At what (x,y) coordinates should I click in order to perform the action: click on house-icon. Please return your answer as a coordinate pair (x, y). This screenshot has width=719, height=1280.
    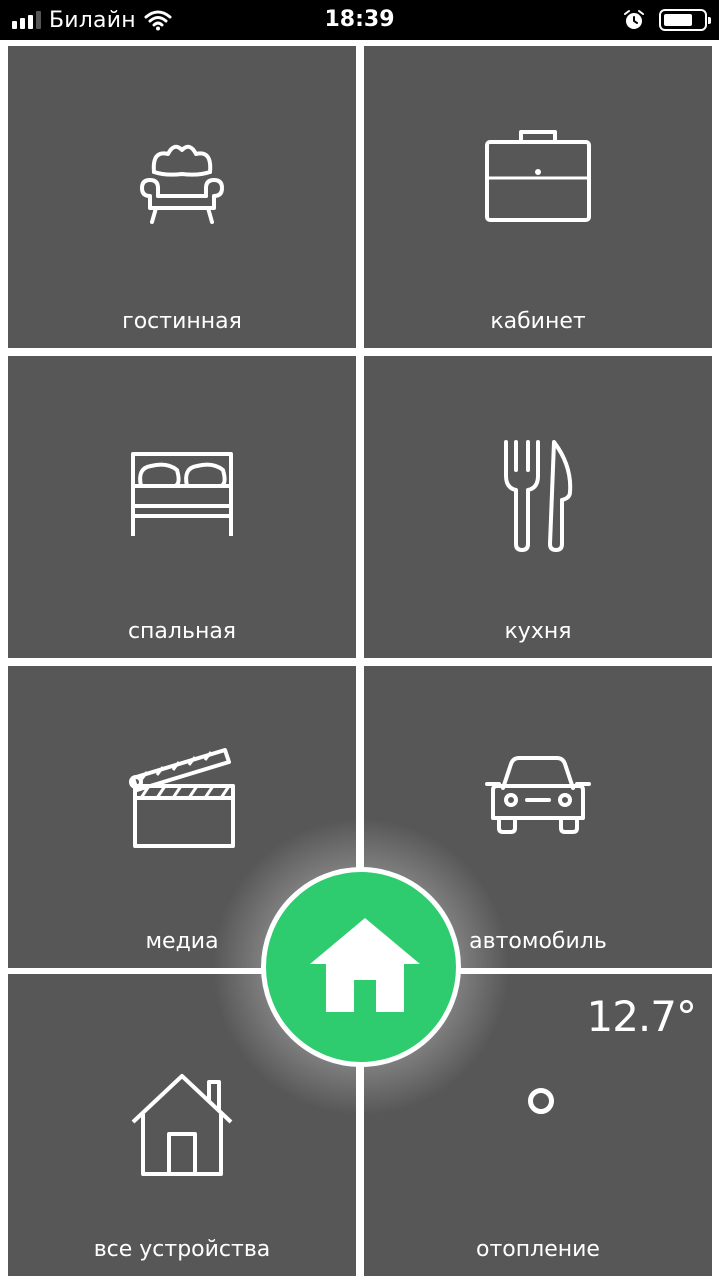
    Looking at the image, I should click on (182, 1125).